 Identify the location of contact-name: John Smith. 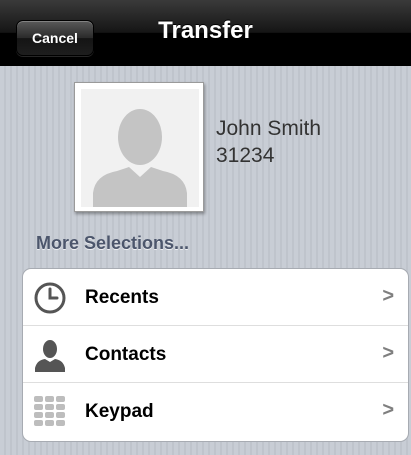
(269, 128).